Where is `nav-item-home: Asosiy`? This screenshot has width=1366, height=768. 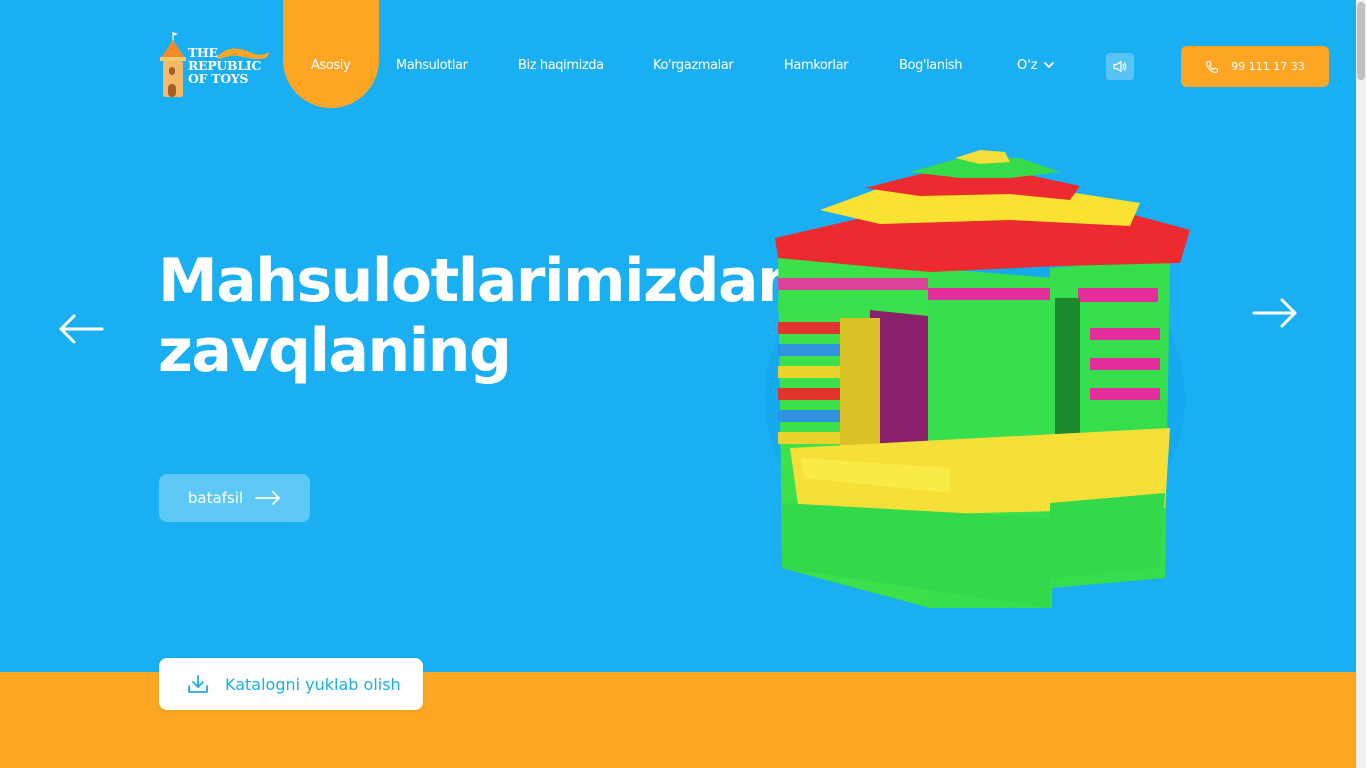 nav-item-home: Asosiy is located at coordinates (331, 65).